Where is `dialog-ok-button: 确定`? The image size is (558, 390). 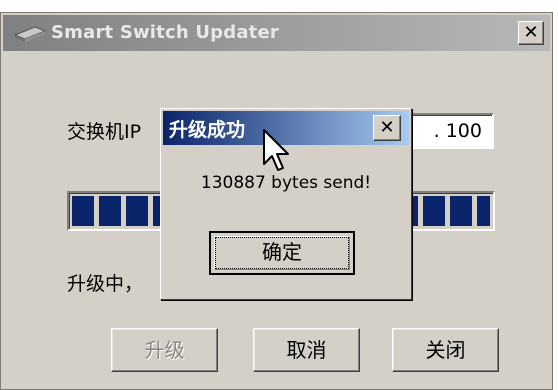
dialog-ok-button: 确定 is located at coordinates (282, 253).